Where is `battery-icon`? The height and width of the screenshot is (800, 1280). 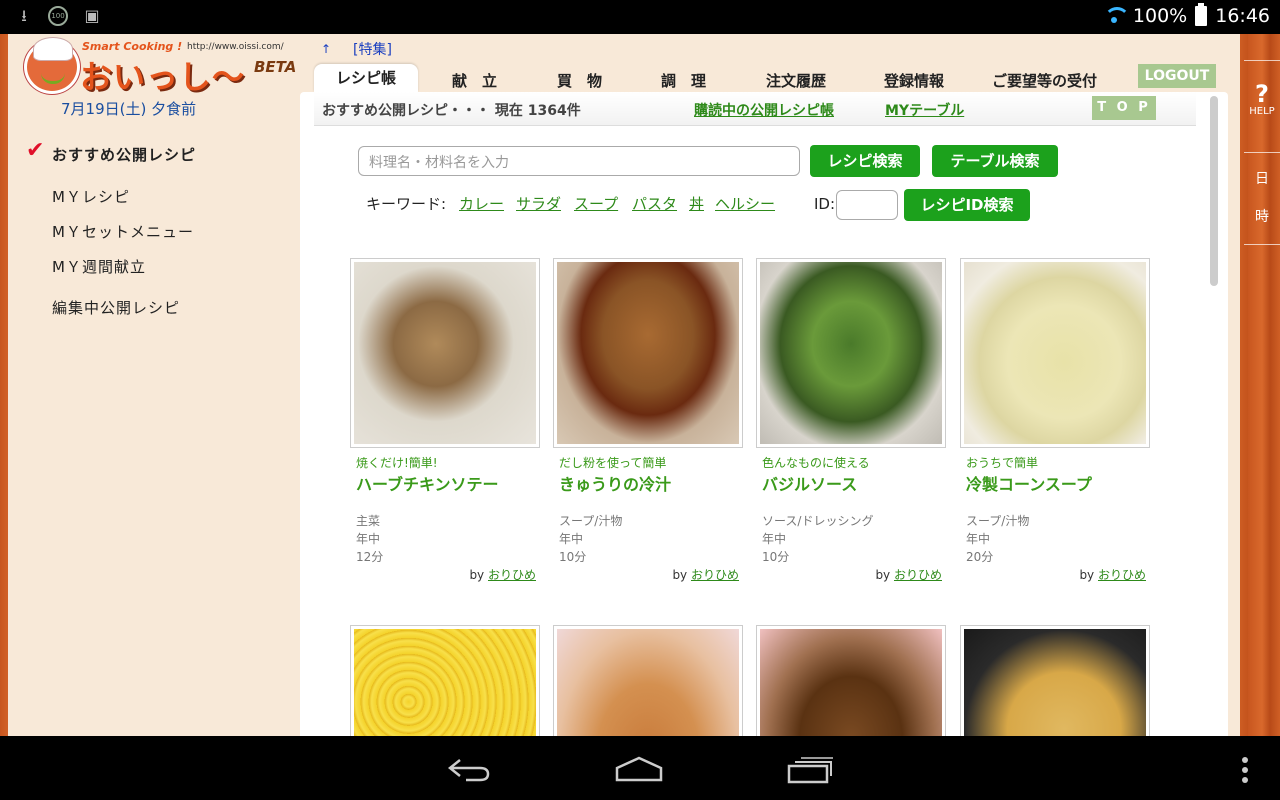 battery-icon is located at coordinates (1201, 14).